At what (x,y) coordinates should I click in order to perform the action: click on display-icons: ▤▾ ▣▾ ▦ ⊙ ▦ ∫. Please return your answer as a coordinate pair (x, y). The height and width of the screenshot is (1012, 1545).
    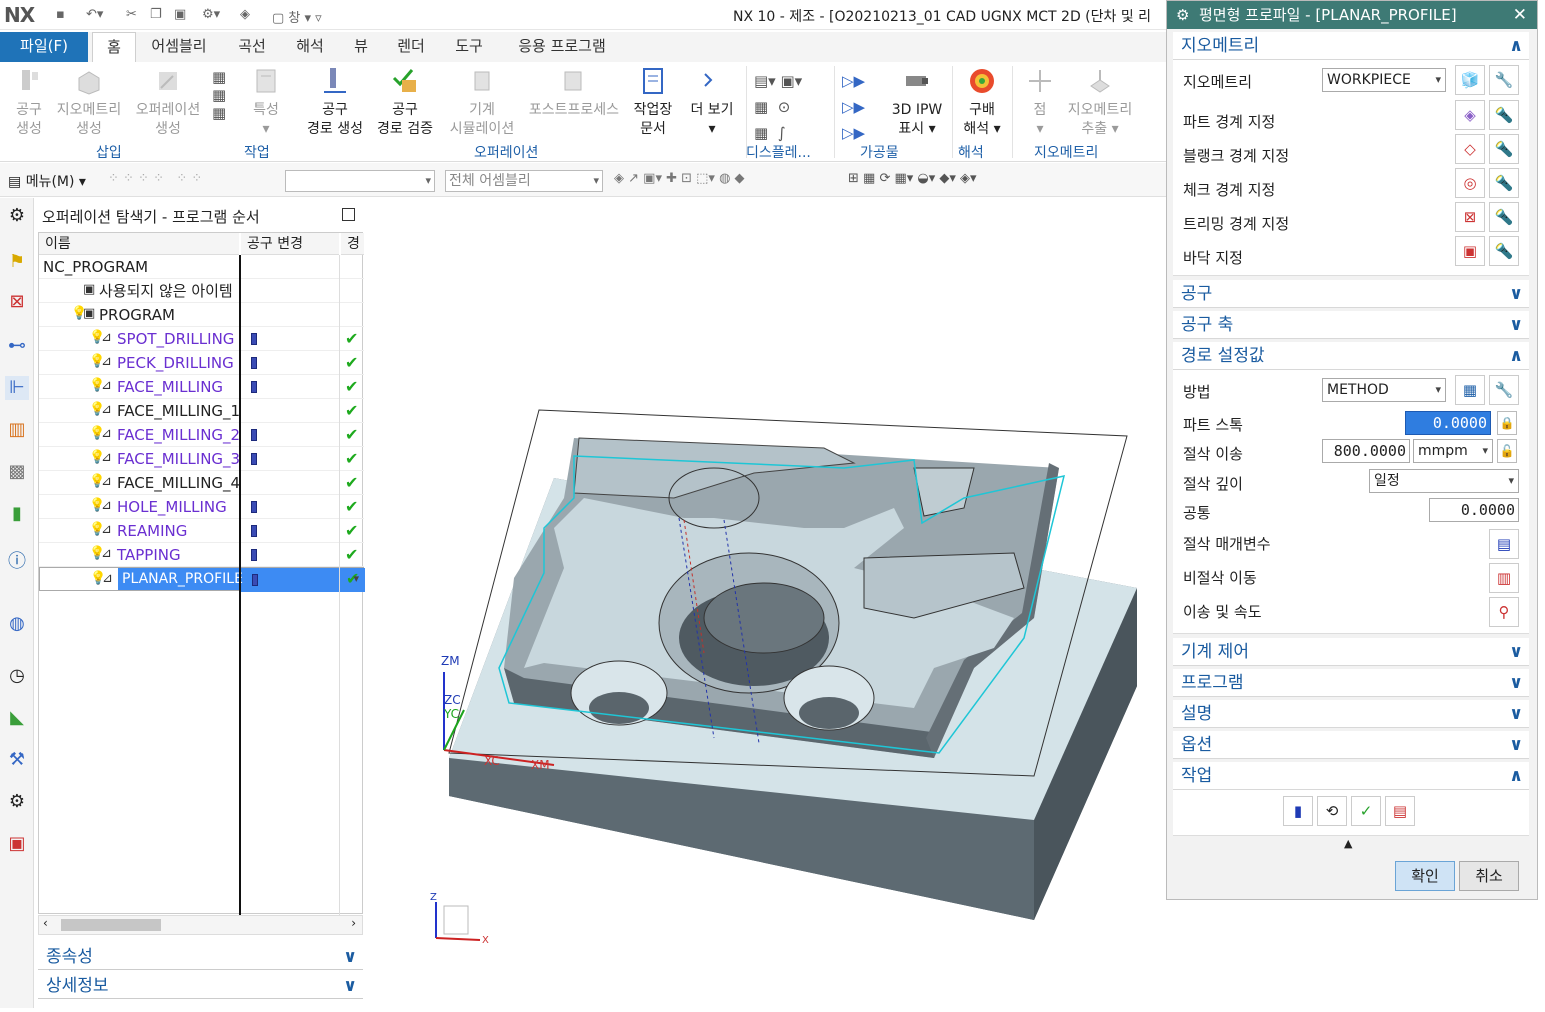
    Looking at the image, I should click on (778, 107).